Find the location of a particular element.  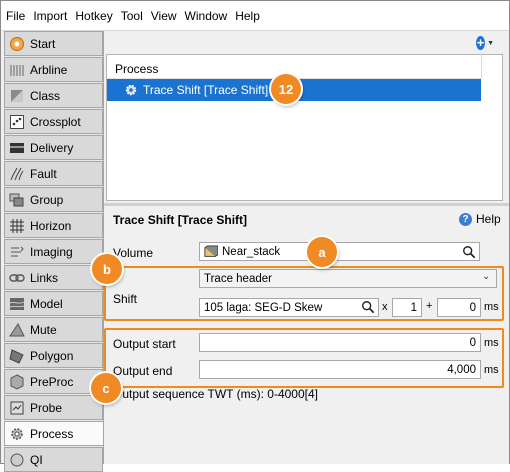

volume-field: Near_stack is located at coordinates (339, 251).